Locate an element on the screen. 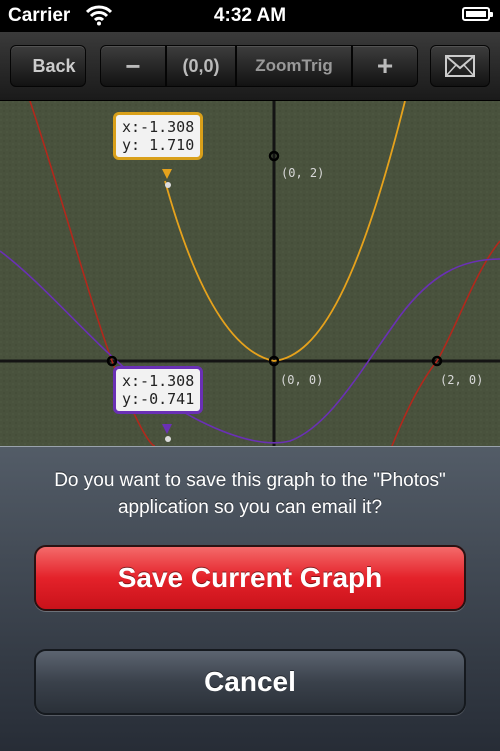 This screenshot has height=751, width=500. zoom-segmented-control: − (0,0) ZoomTrig + is located at coordinates (259, 66).